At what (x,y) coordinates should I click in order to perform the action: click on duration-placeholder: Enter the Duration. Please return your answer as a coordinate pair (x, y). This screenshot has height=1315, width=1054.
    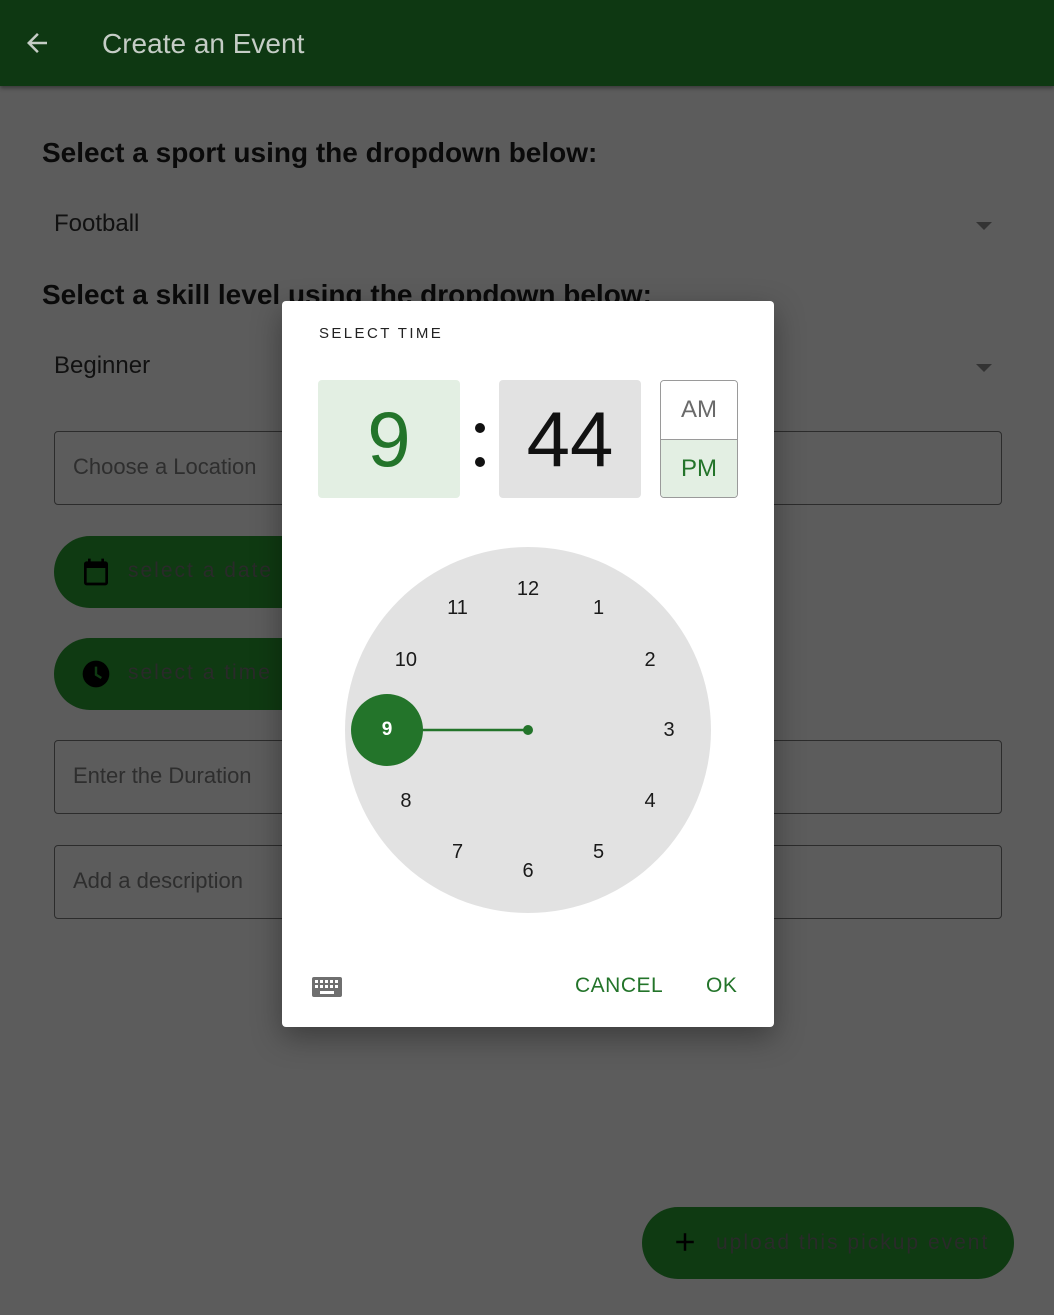
    Looking at the image, I should click on (162, 775).